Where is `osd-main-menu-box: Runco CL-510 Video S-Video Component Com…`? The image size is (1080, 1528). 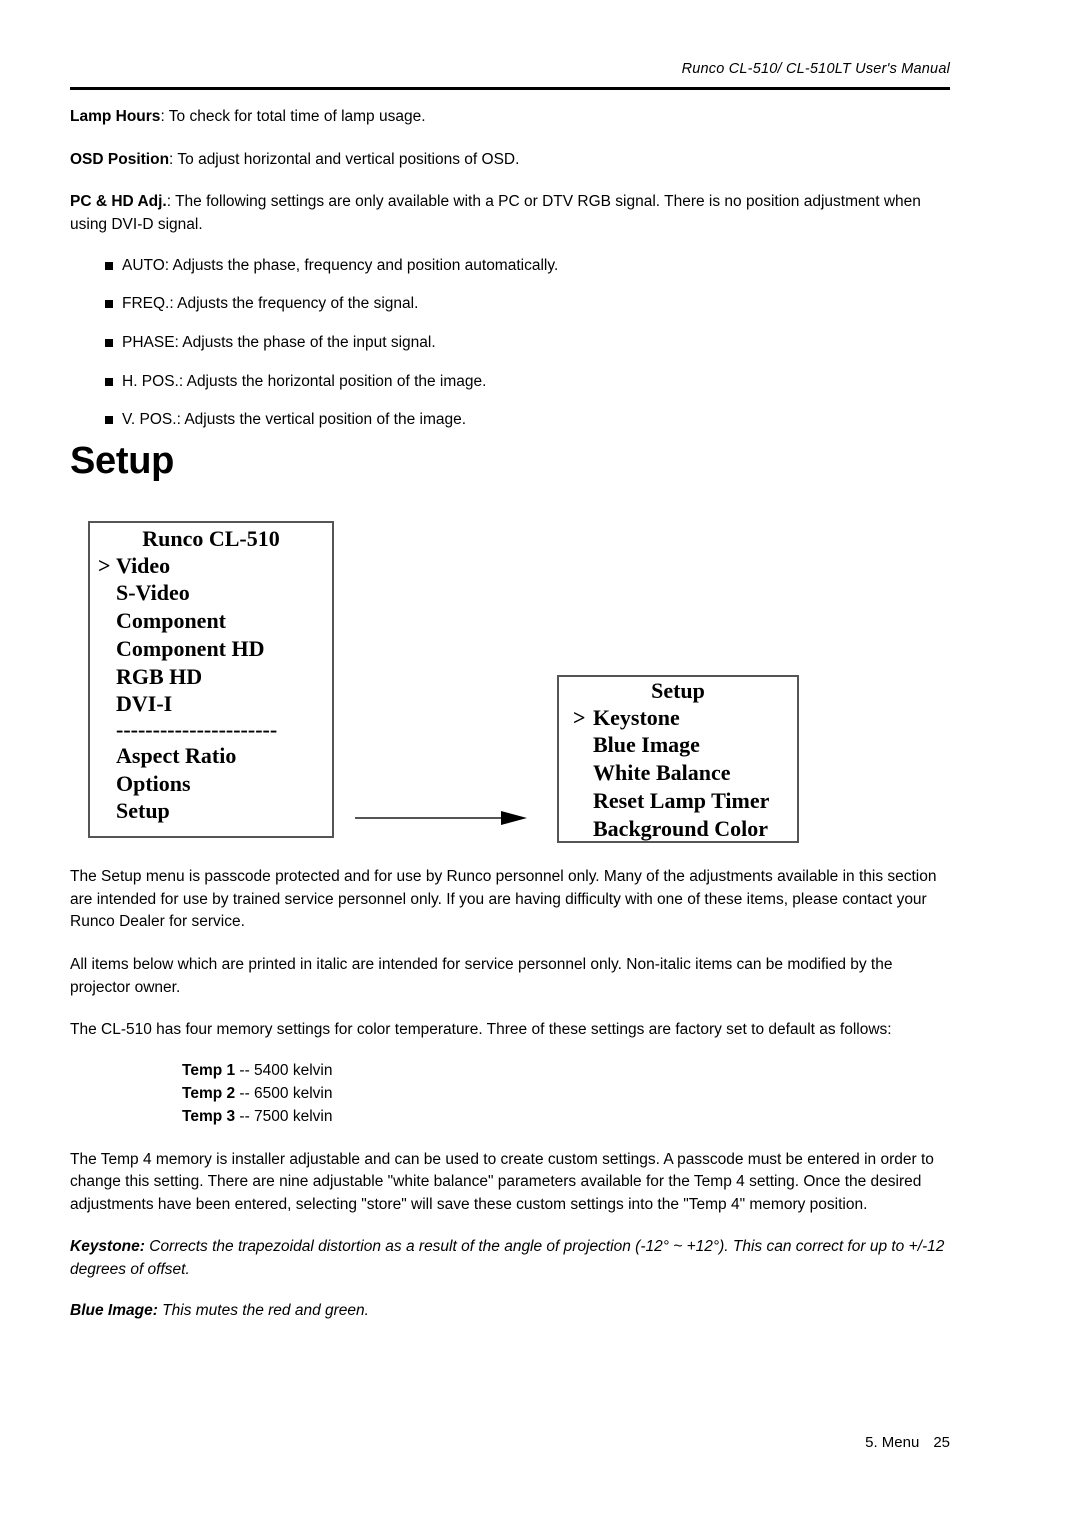 osd-main-menu-box: Runco CL-510 Video S-Video Component Com… is located at coordinates (211, 679).